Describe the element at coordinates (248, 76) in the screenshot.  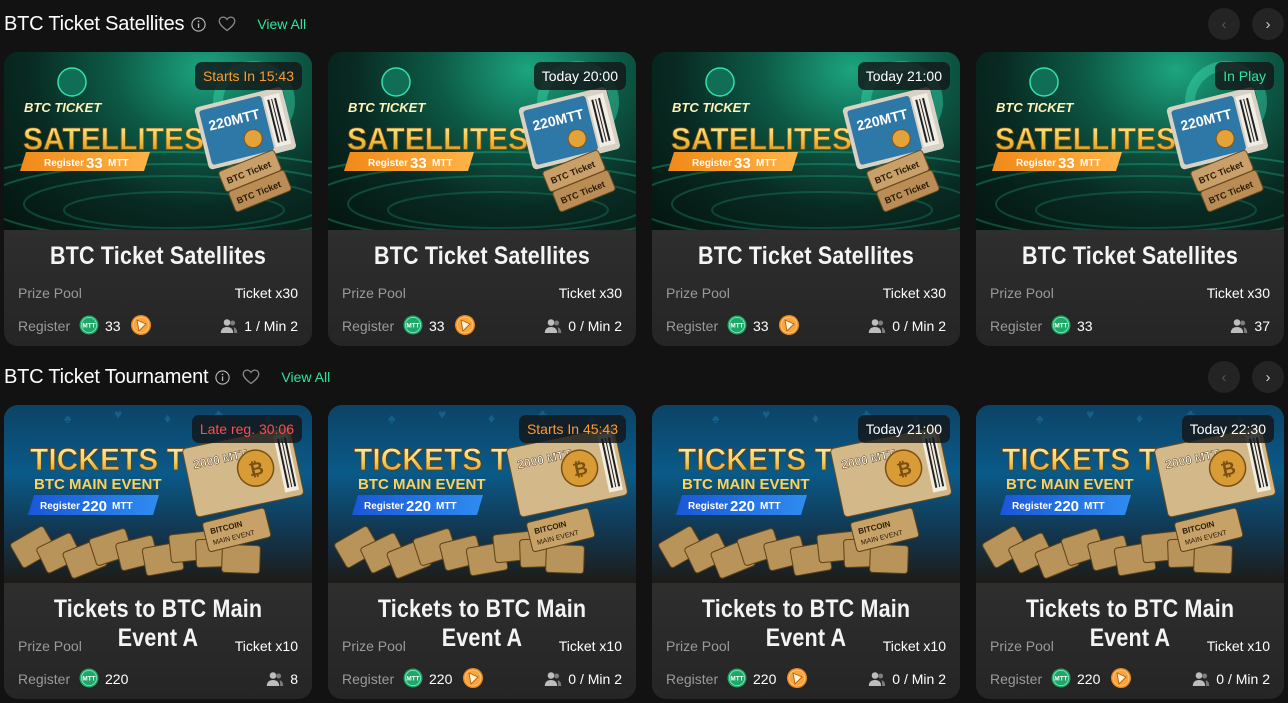
I see `status-badge: Starts In 15:43` at that location.